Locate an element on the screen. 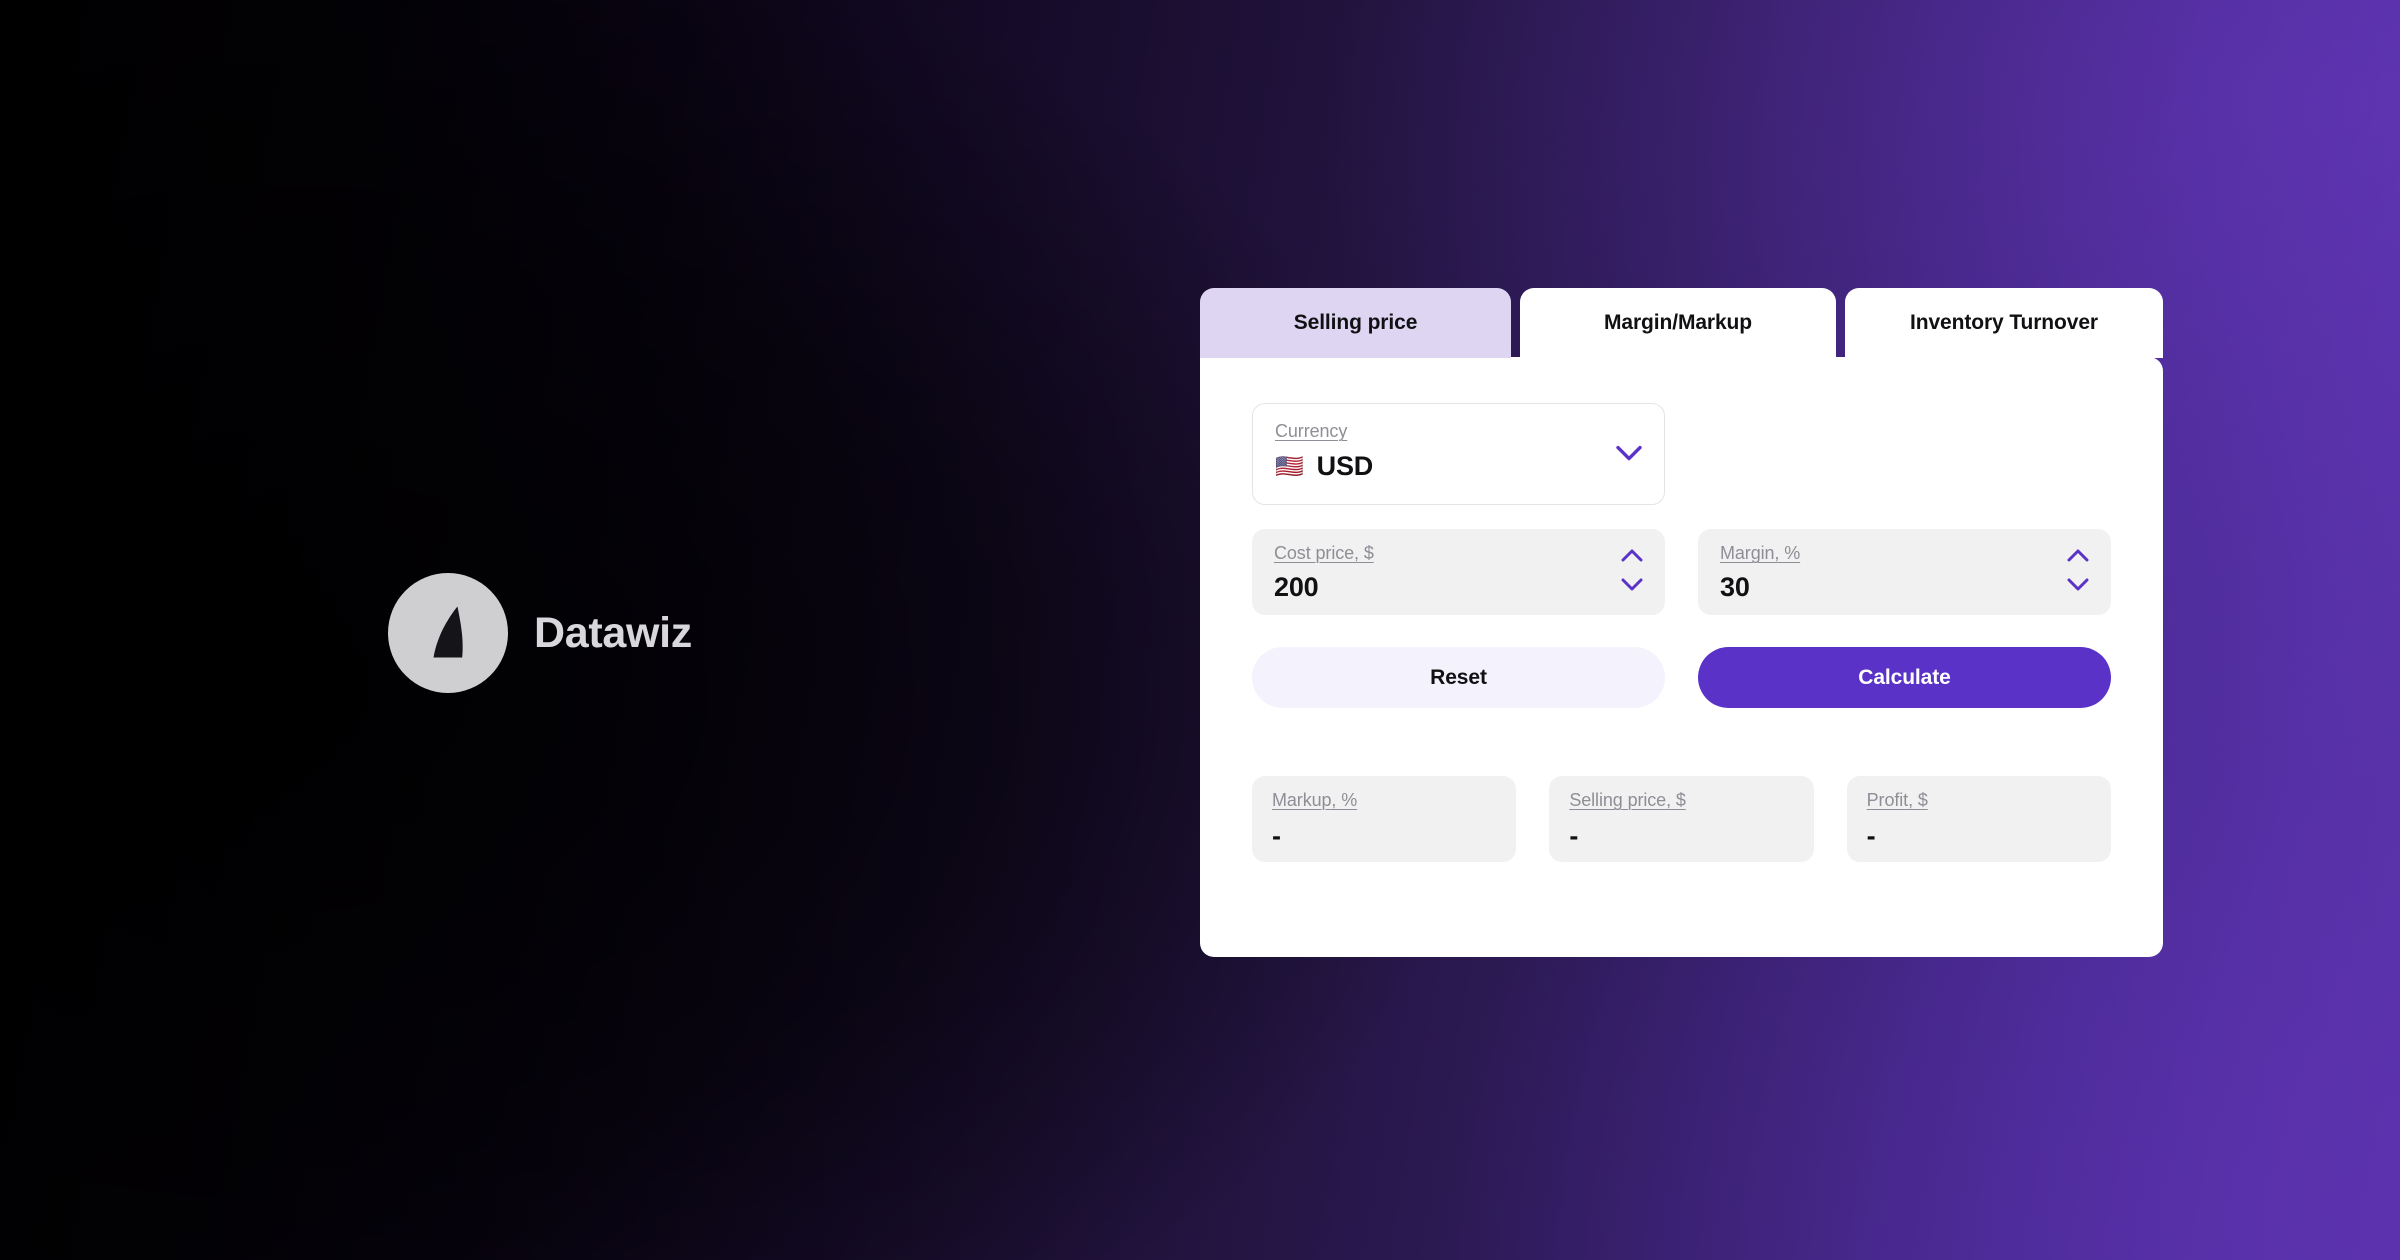 Image resolution: width=2400 pixels, height=1260 pixels. margin-stepper is located at coordinates (2078, 570).